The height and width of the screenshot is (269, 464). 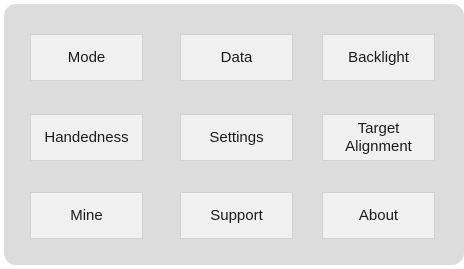 I want to click on settings-button: Settings, so click(x=236, y=137).